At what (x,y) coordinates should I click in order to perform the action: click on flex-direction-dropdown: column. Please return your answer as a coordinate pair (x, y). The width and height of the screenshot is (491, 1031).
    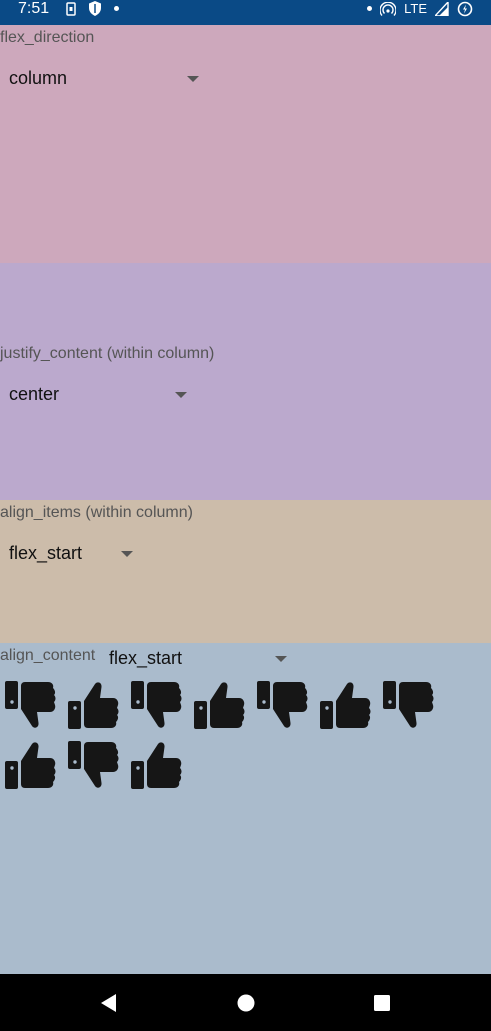
    Looking at the image, I should click on (104, 80).